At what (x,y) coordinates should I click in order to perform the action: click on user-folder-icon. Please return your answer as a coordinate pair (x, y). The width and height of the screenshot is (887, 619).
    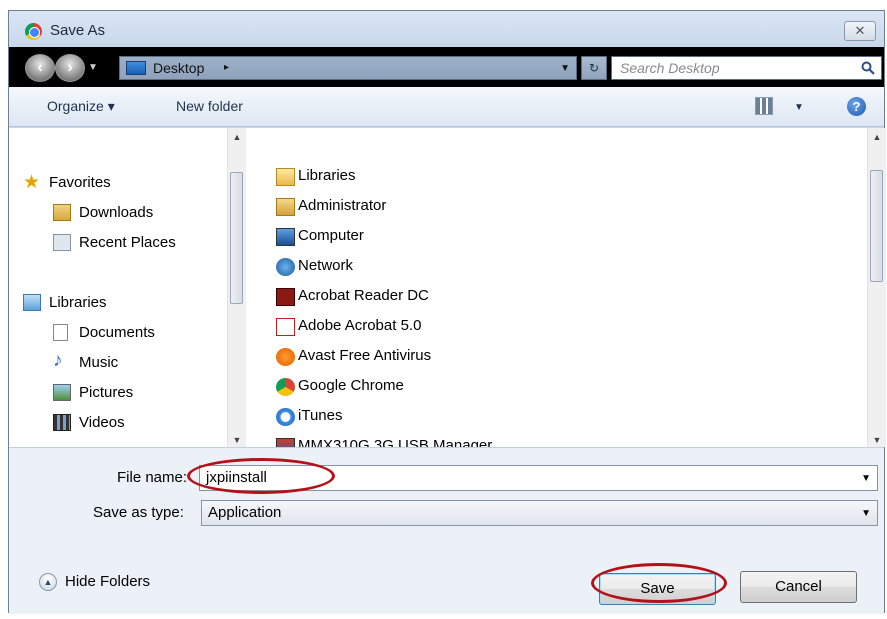
    Looking at the image, I should click on (285, 207).